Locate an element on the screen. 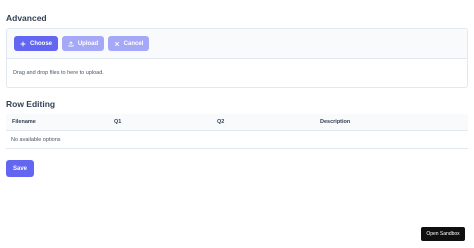  table-row: No available options is located at coordinates (237, 140).